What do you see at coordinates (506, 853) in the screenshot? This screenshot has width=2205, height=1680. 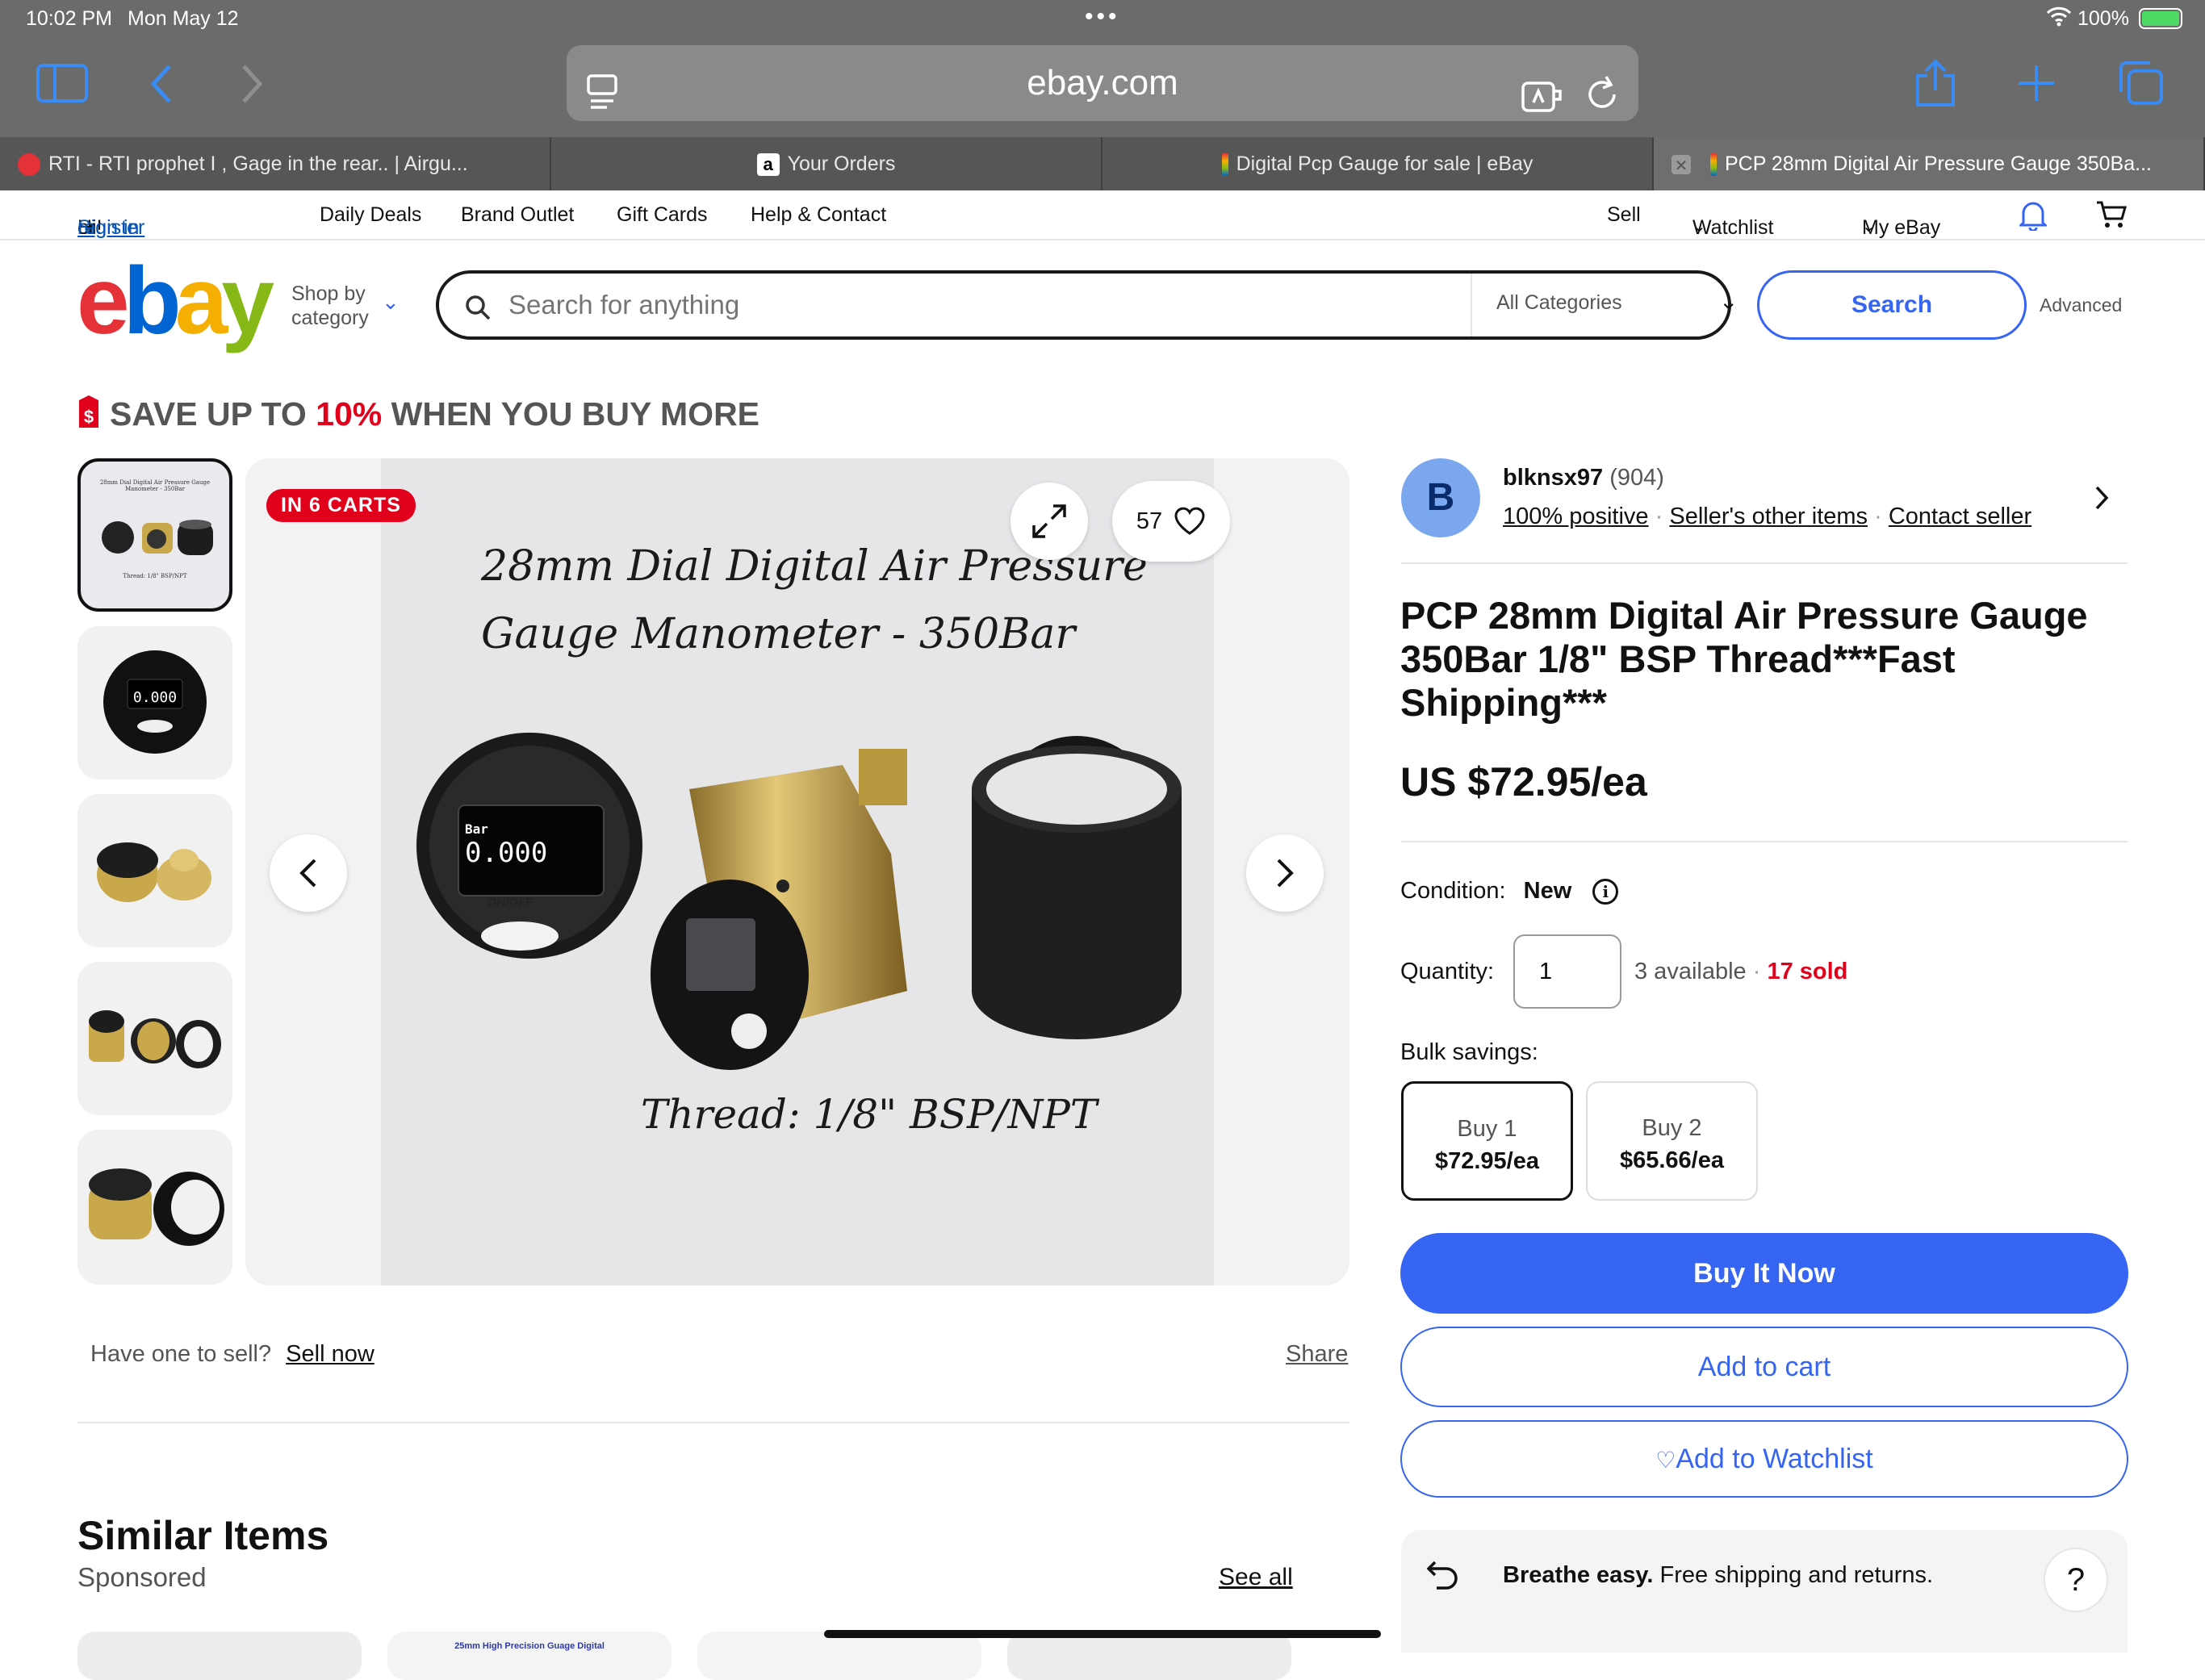 I see `display-value: 0.000` at bounding box center [506, 853].